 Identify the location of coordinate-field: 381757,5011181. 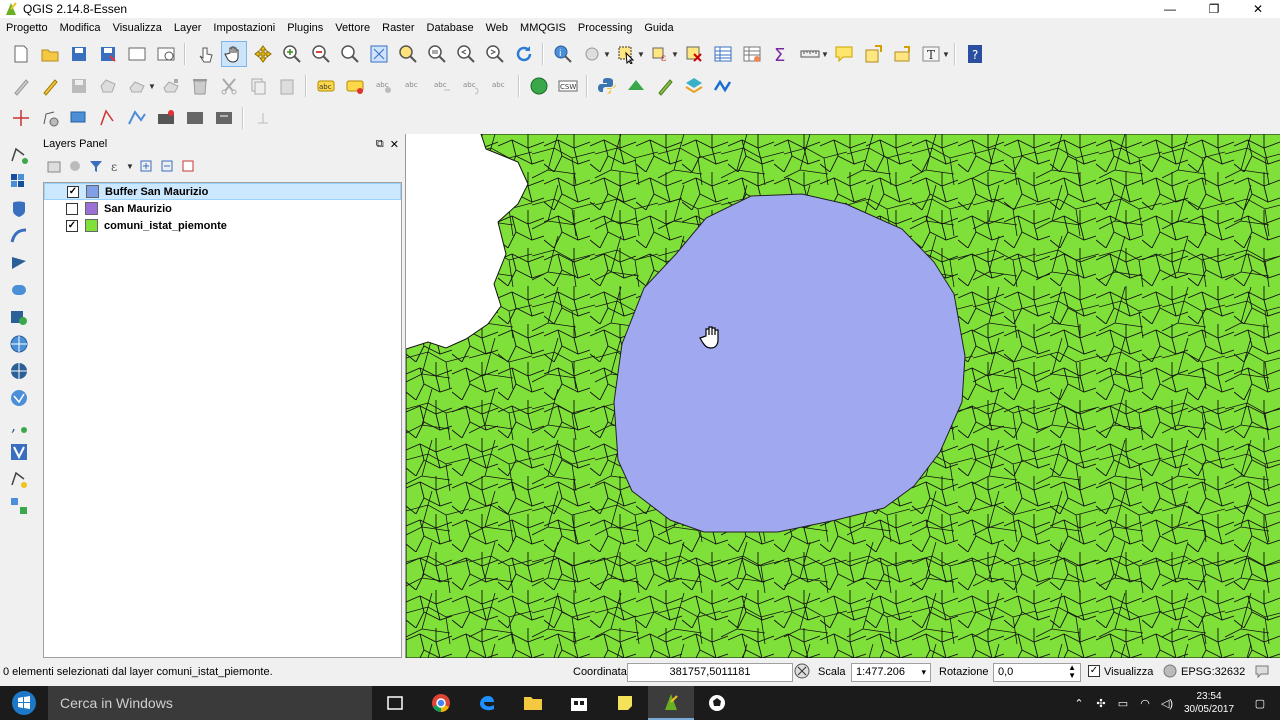
(710, 672).